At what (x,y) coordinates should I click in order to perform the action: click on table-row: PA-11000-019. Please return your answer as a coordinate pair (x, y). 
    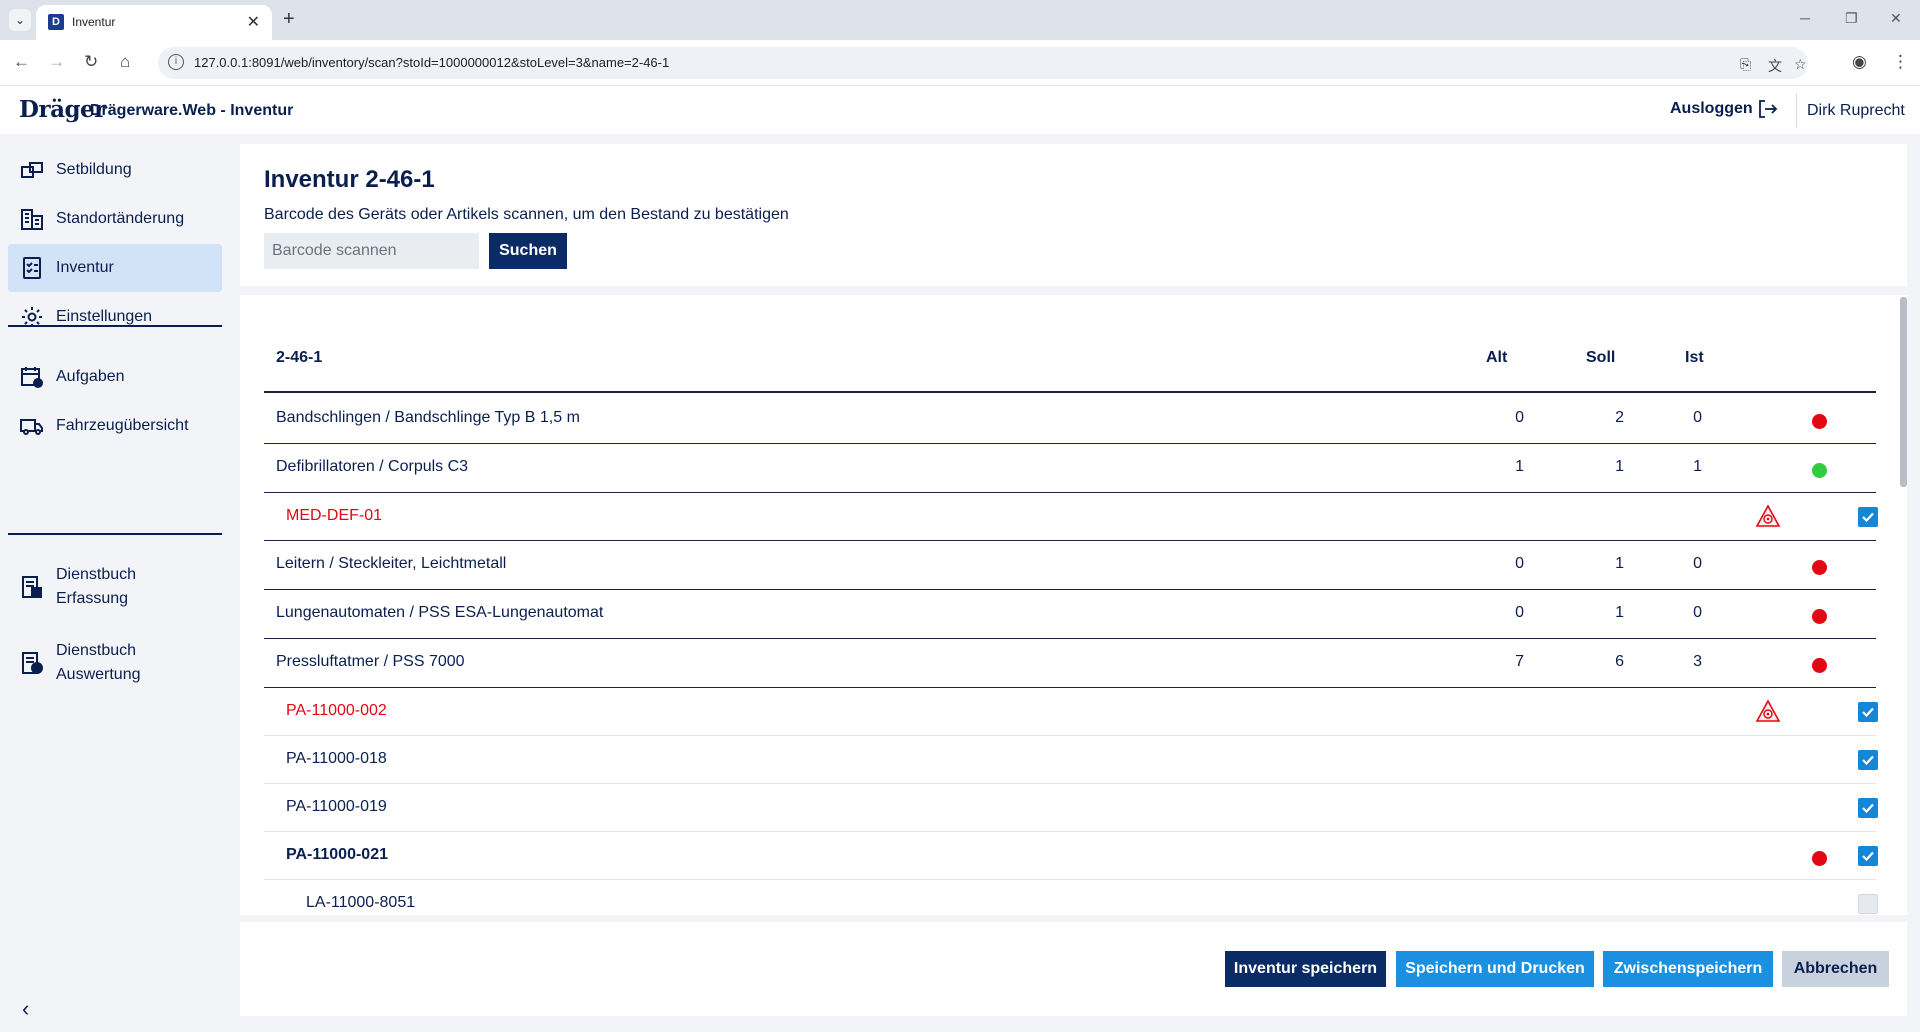
    Looking at the image, I should click on (1071, 808).